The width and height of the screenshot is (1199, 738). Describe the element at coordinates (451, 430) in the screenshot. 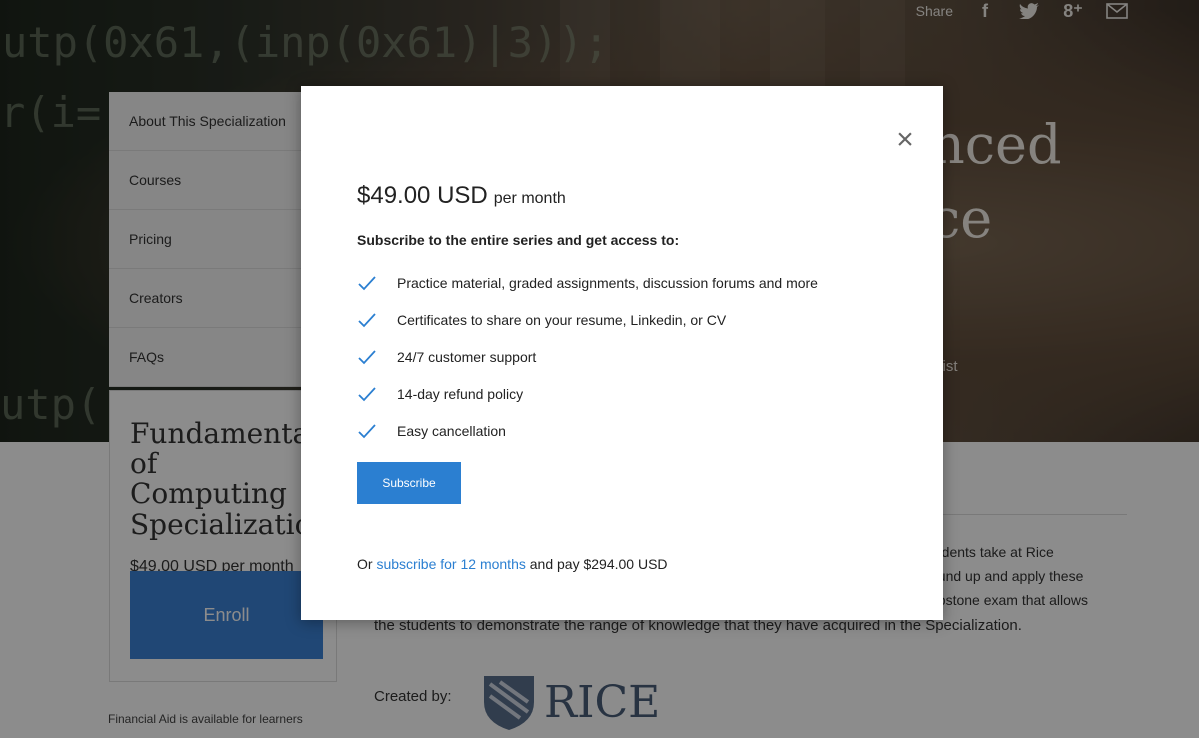

I see `benefit-text: Easy cancellation` at that location.